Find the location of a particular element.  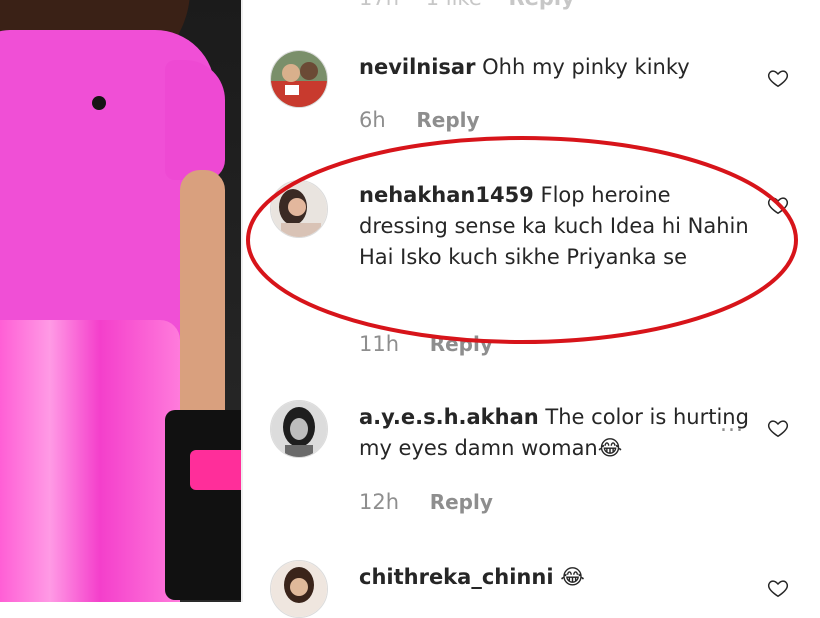

comment-username: a.y.e.s.h.akhan is located at coordinates (449, 417).